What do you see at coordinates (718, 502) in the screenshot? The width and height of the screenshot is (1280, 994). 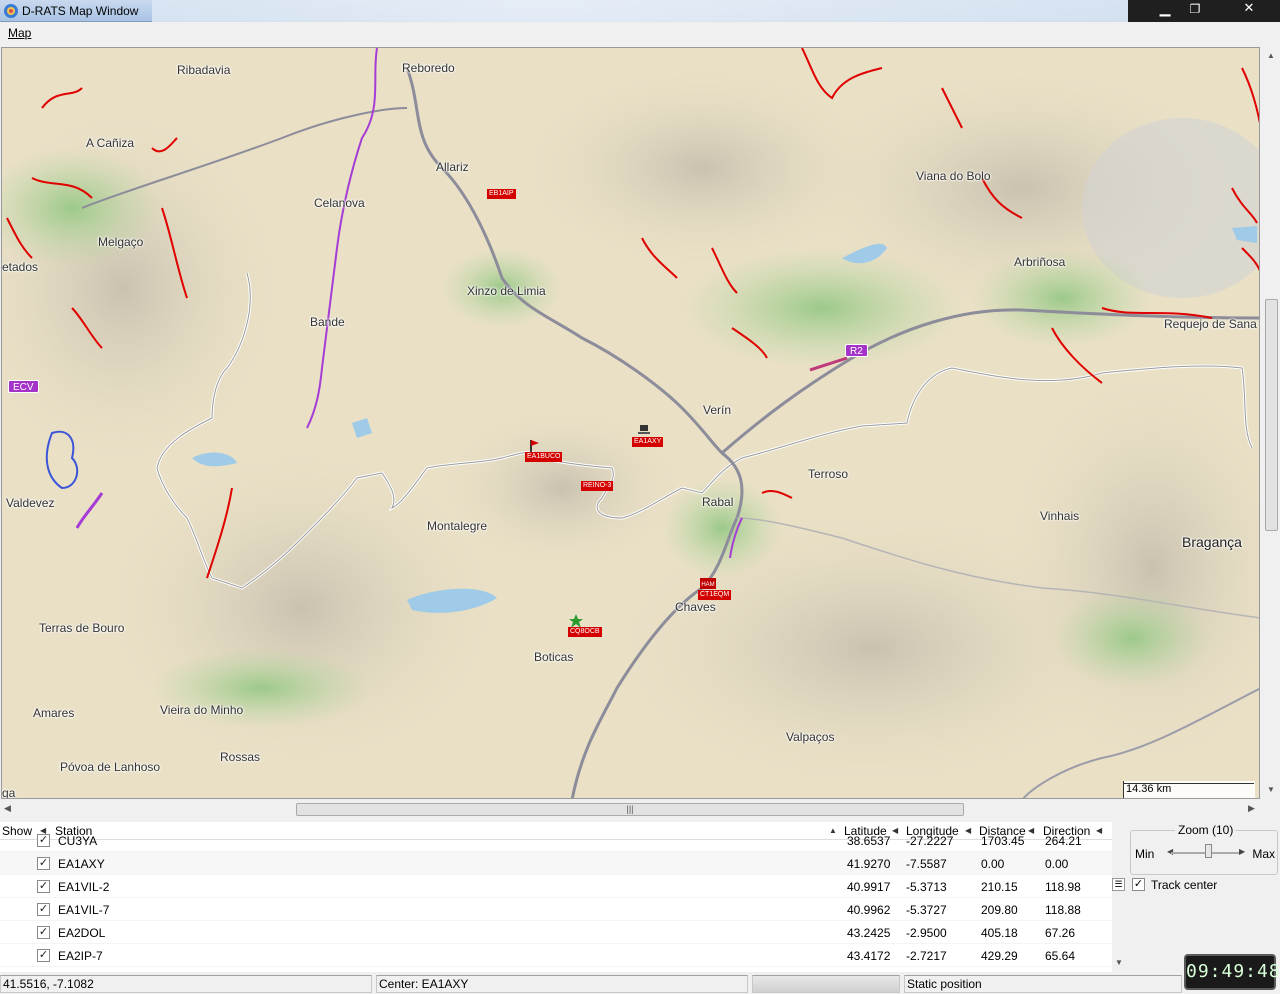 I see `place-label: Rabal` at bounding box center [718, 502].